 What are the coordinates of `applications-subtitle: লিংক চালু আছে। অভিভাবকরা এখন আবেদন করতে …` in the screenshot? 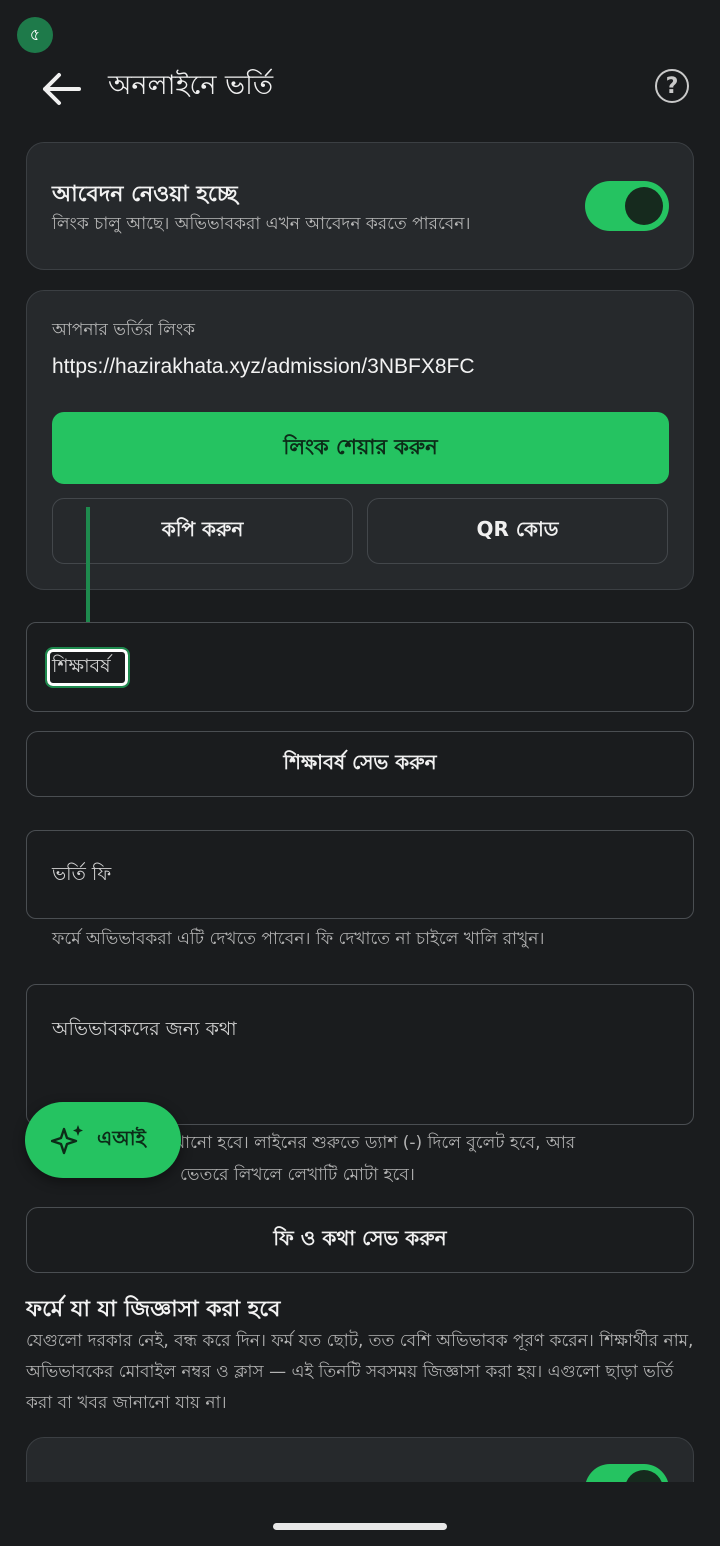 It's located at (261, 224).